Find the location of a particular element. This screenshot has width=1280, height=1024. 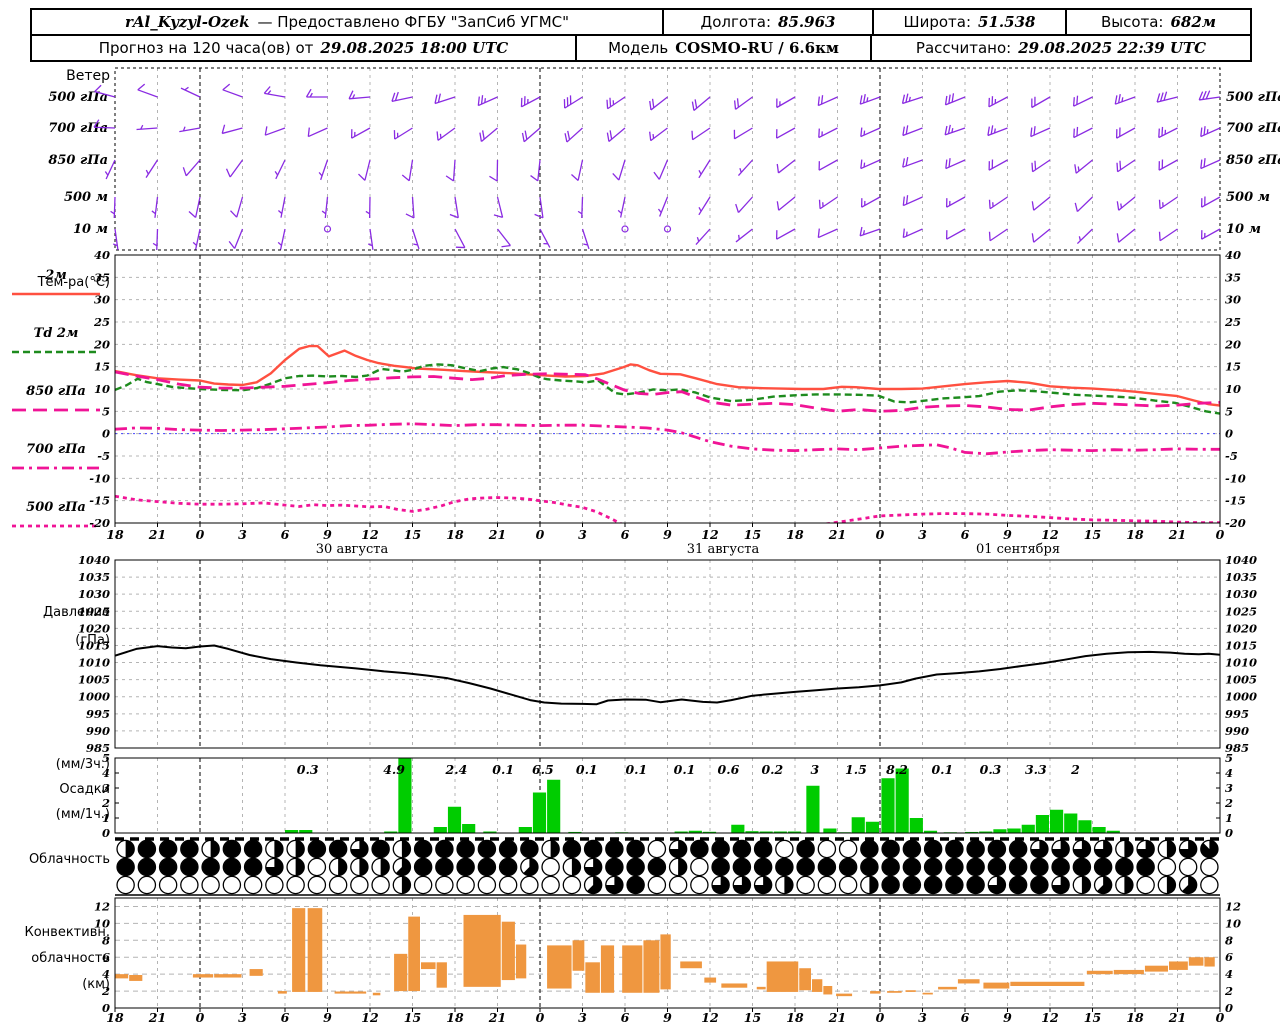

hour-label-bottom: 21 is located at coordinates (497, 1017).